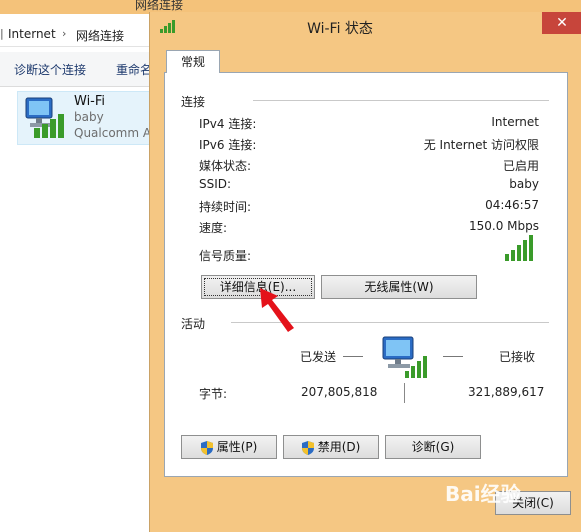  What do you see at coordinates (339, 392) in the screenshot?
I see `bytes-sent-value: 207,805,818` at bounding box center [339, 392].